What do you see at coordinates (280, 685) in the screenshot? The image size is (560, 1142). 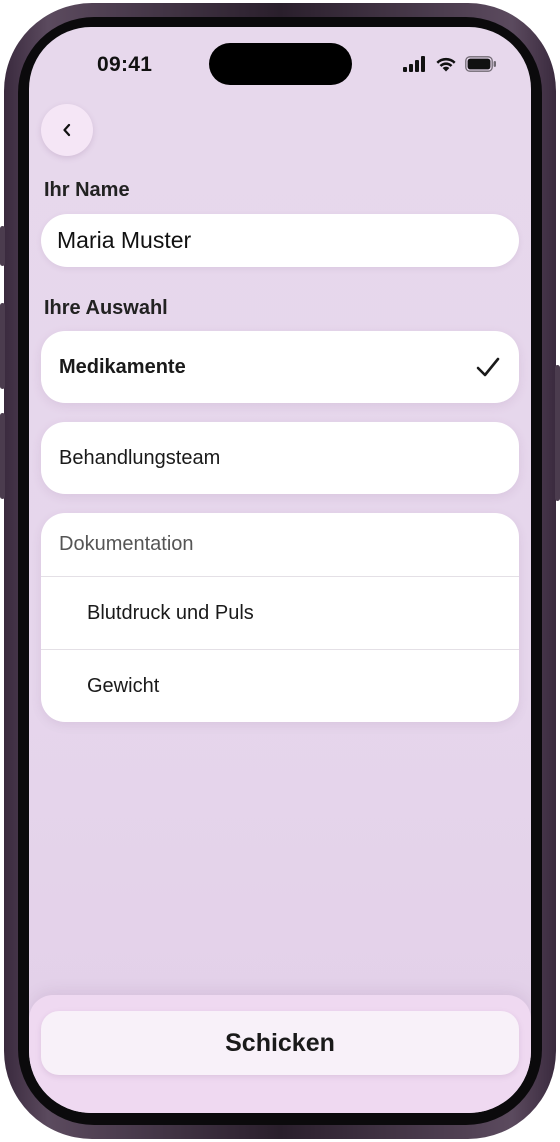 I see `list-item-gewicht: Gewicht` at bounding box center [280, 685].